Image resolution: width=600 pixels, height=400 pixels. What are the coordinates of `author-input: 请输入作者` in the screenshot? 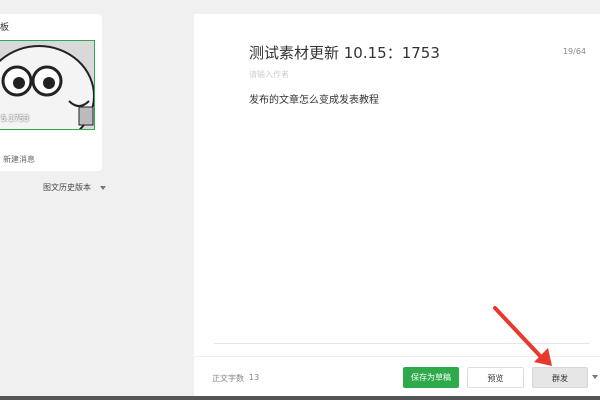 It's located at (269, 74).